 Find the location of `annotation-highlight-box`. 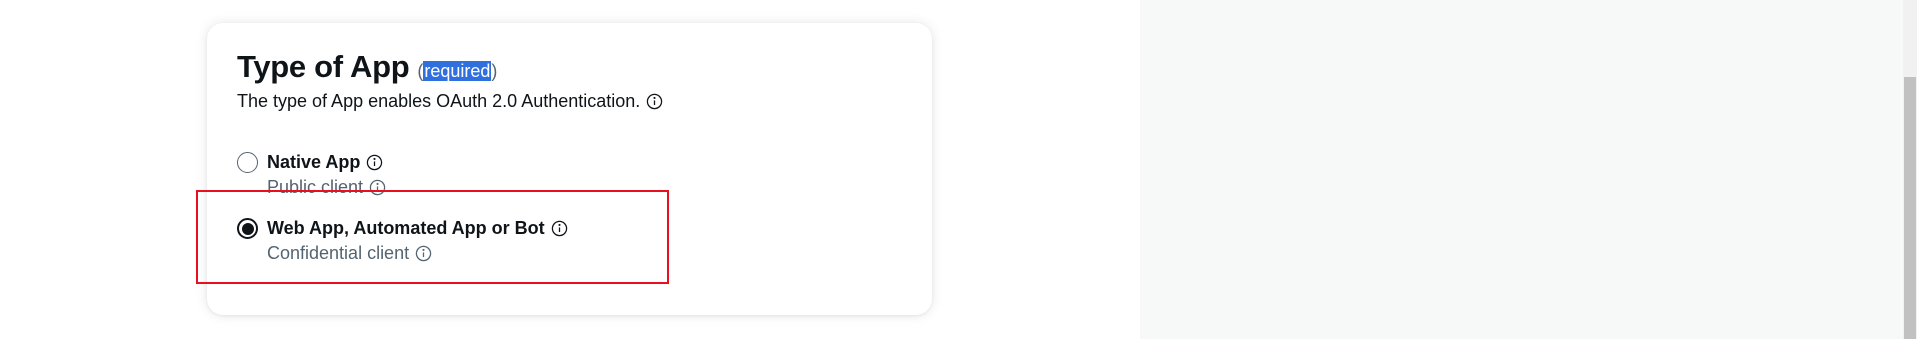

annotation-highlight-box is located at coordinates (432, 237).